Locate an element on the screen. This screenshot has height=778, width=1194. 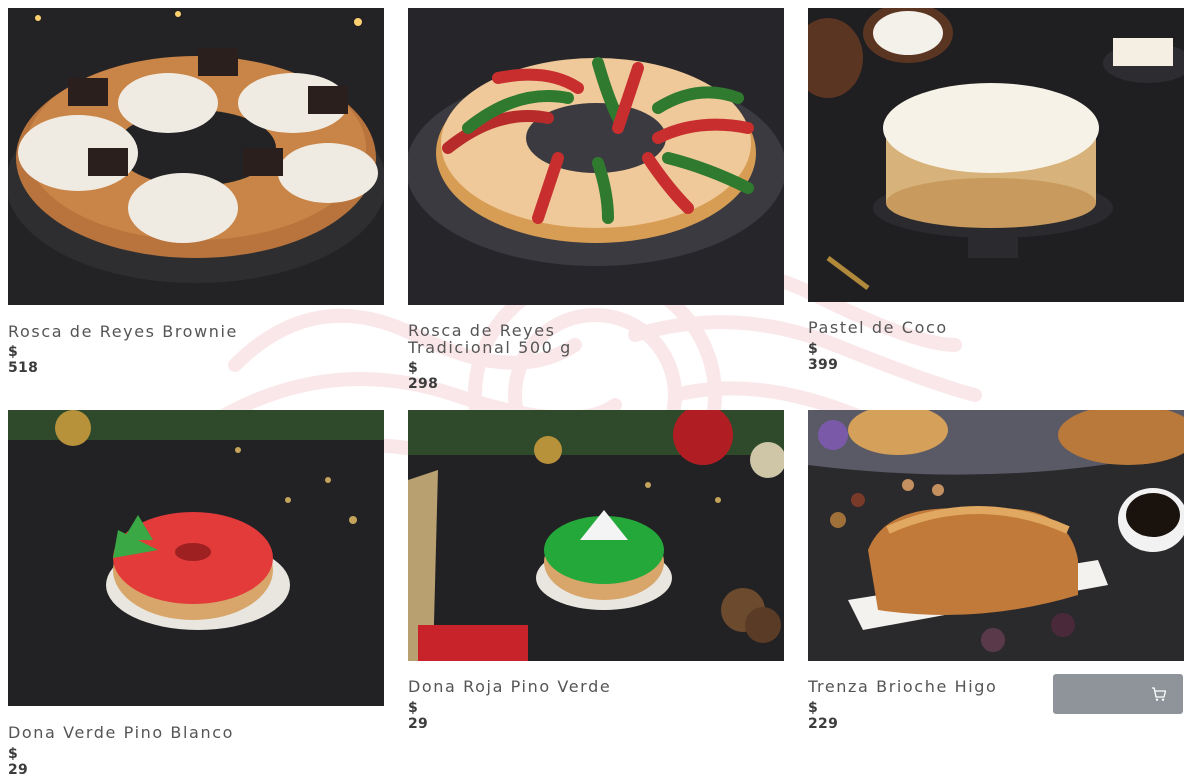
cart-icon is located at coordinates (1159, 694).